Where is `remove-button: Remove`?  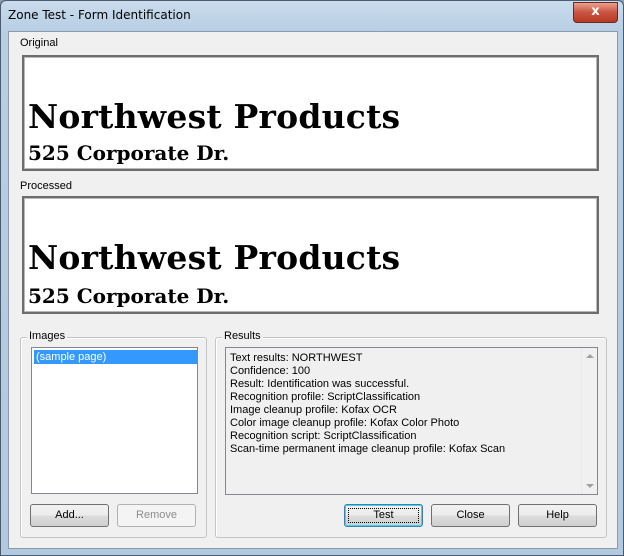 remove-button: Remove is located at coordinates (156, 515).